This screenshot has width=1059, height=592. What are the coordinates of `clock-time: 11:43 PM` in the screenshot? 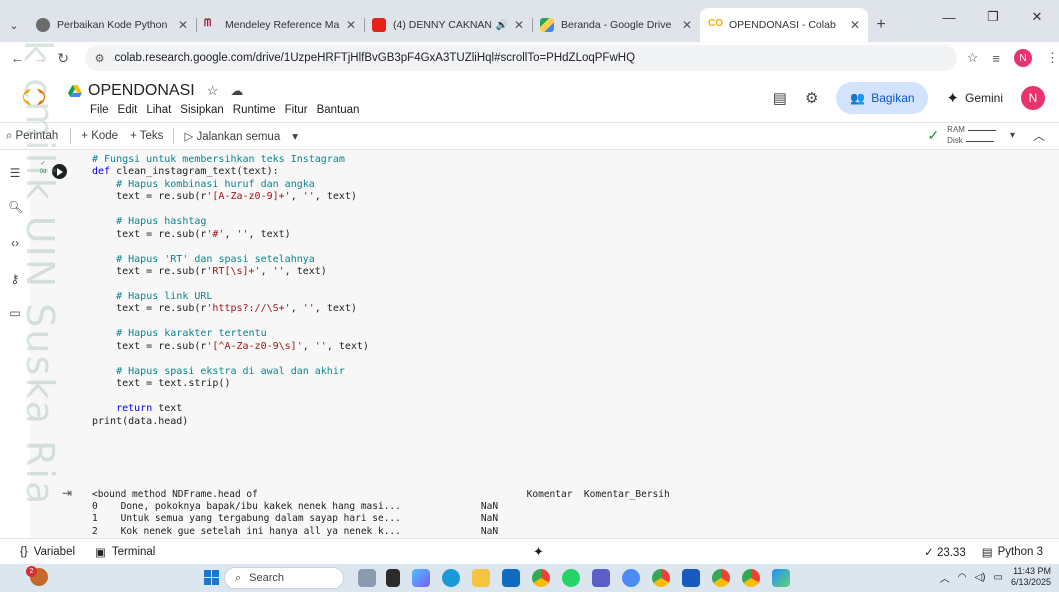 It's located at (1032, 571).